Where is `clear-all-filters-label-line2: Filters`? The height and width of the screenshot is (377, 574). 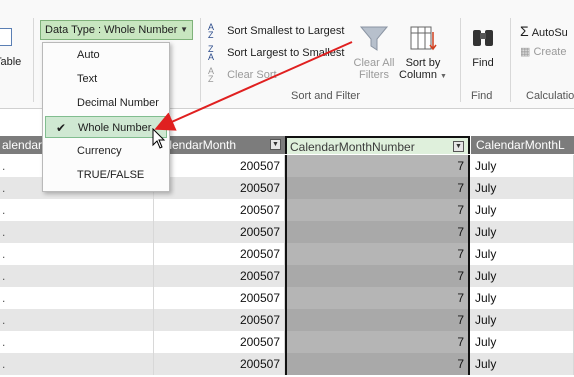 clear-all-filters-label-line2: Filters is located at coordinates (374, 75).